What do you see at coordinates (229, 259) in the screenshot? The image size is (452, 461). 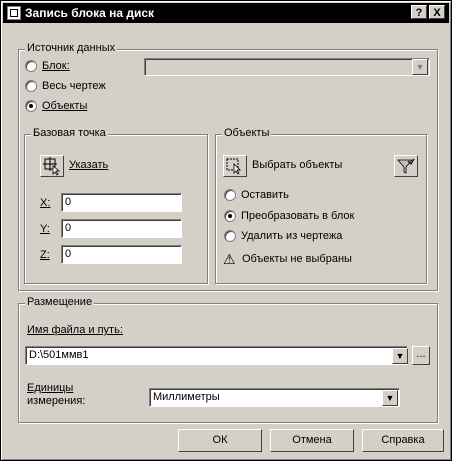 I see `warning-icon: ⚠` at bounding box center [229, 259].